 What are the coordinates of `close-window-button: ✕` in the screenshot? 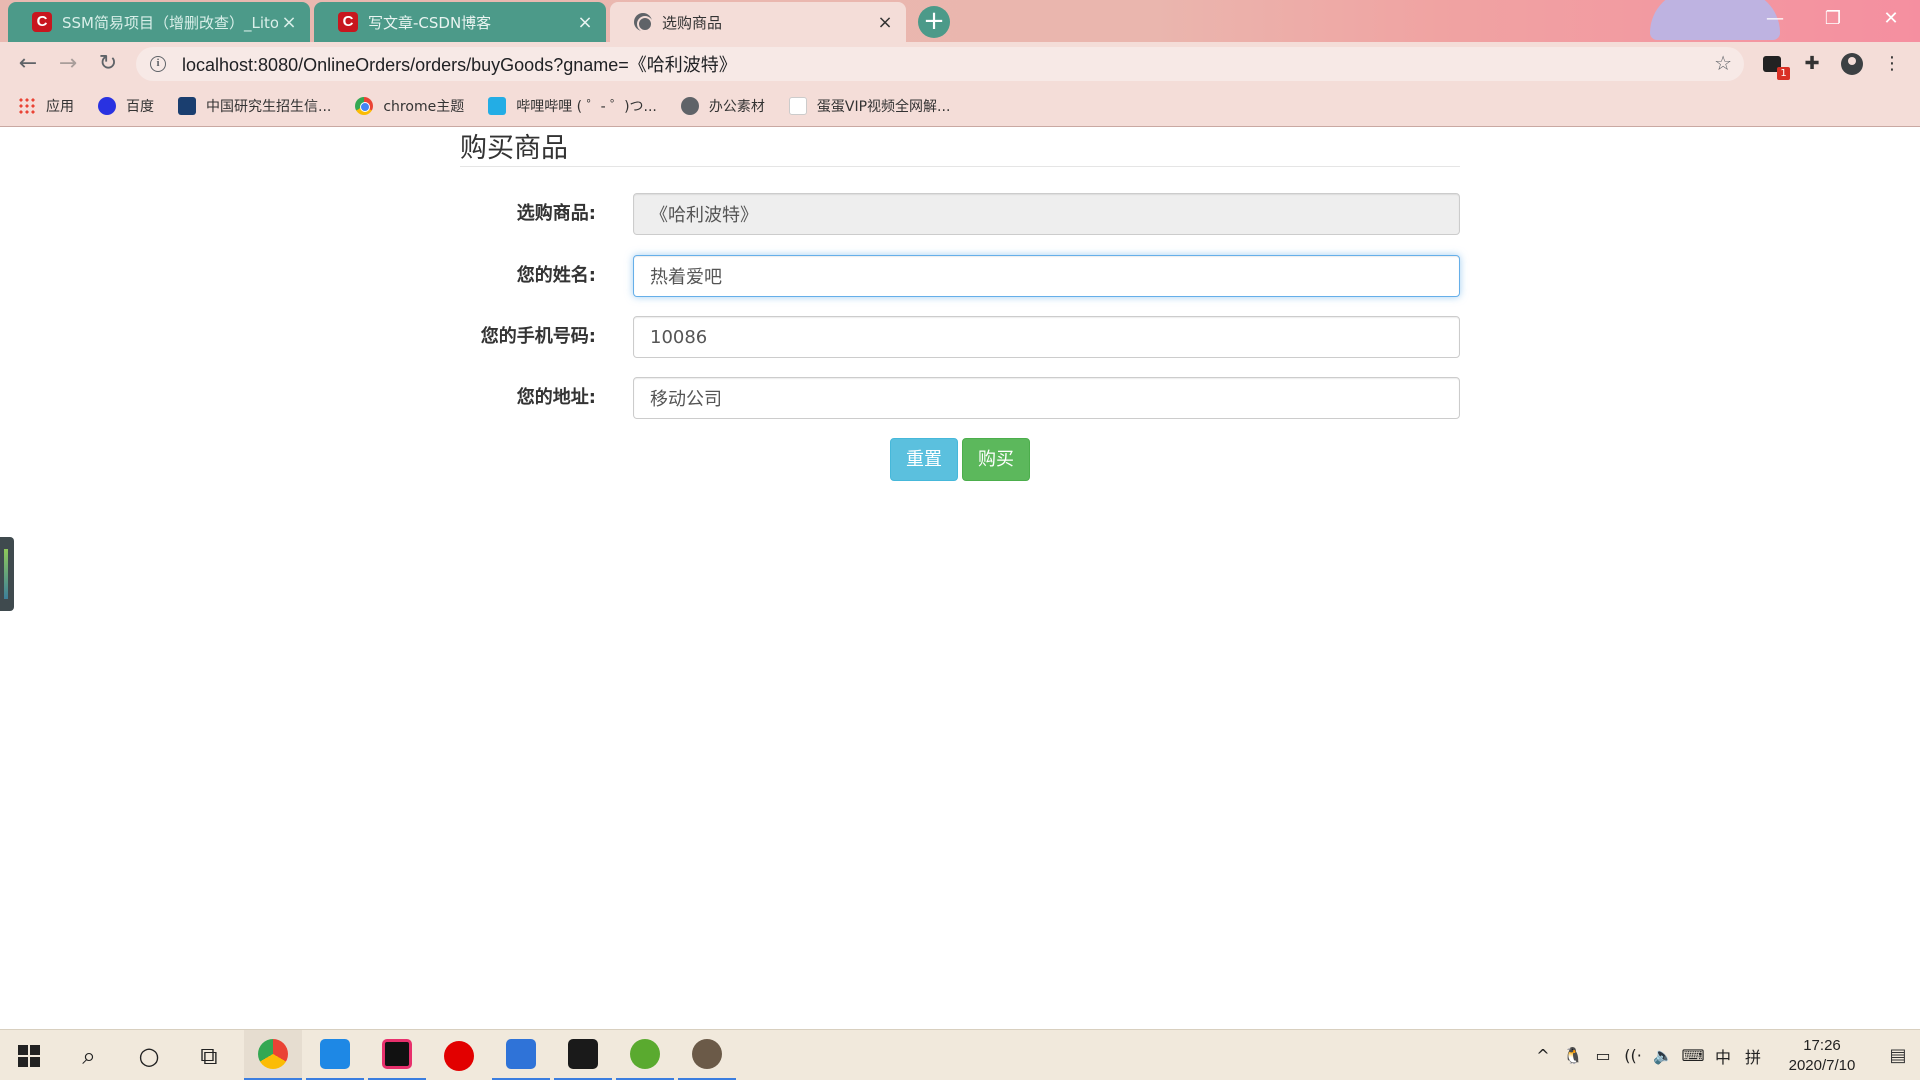 It's located at (1891, 20).